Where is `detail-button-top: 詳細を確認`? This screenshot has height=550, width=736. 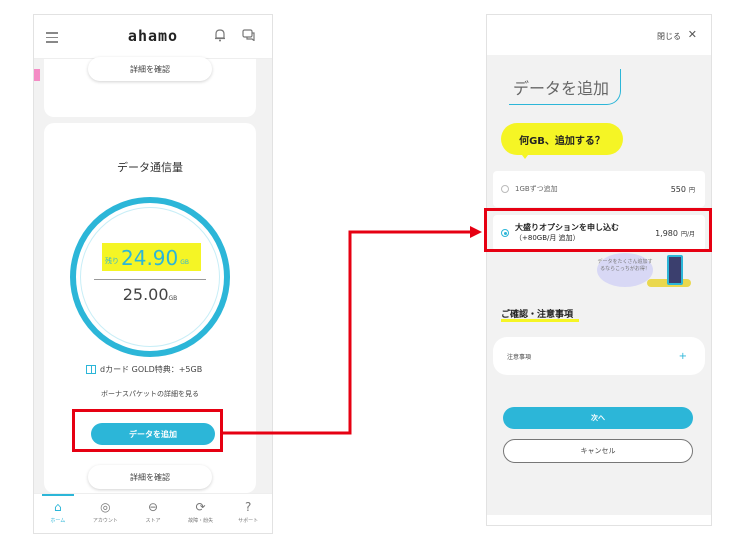 detail-button-top: 詳細を確認 is located at coordinates (150, 69).